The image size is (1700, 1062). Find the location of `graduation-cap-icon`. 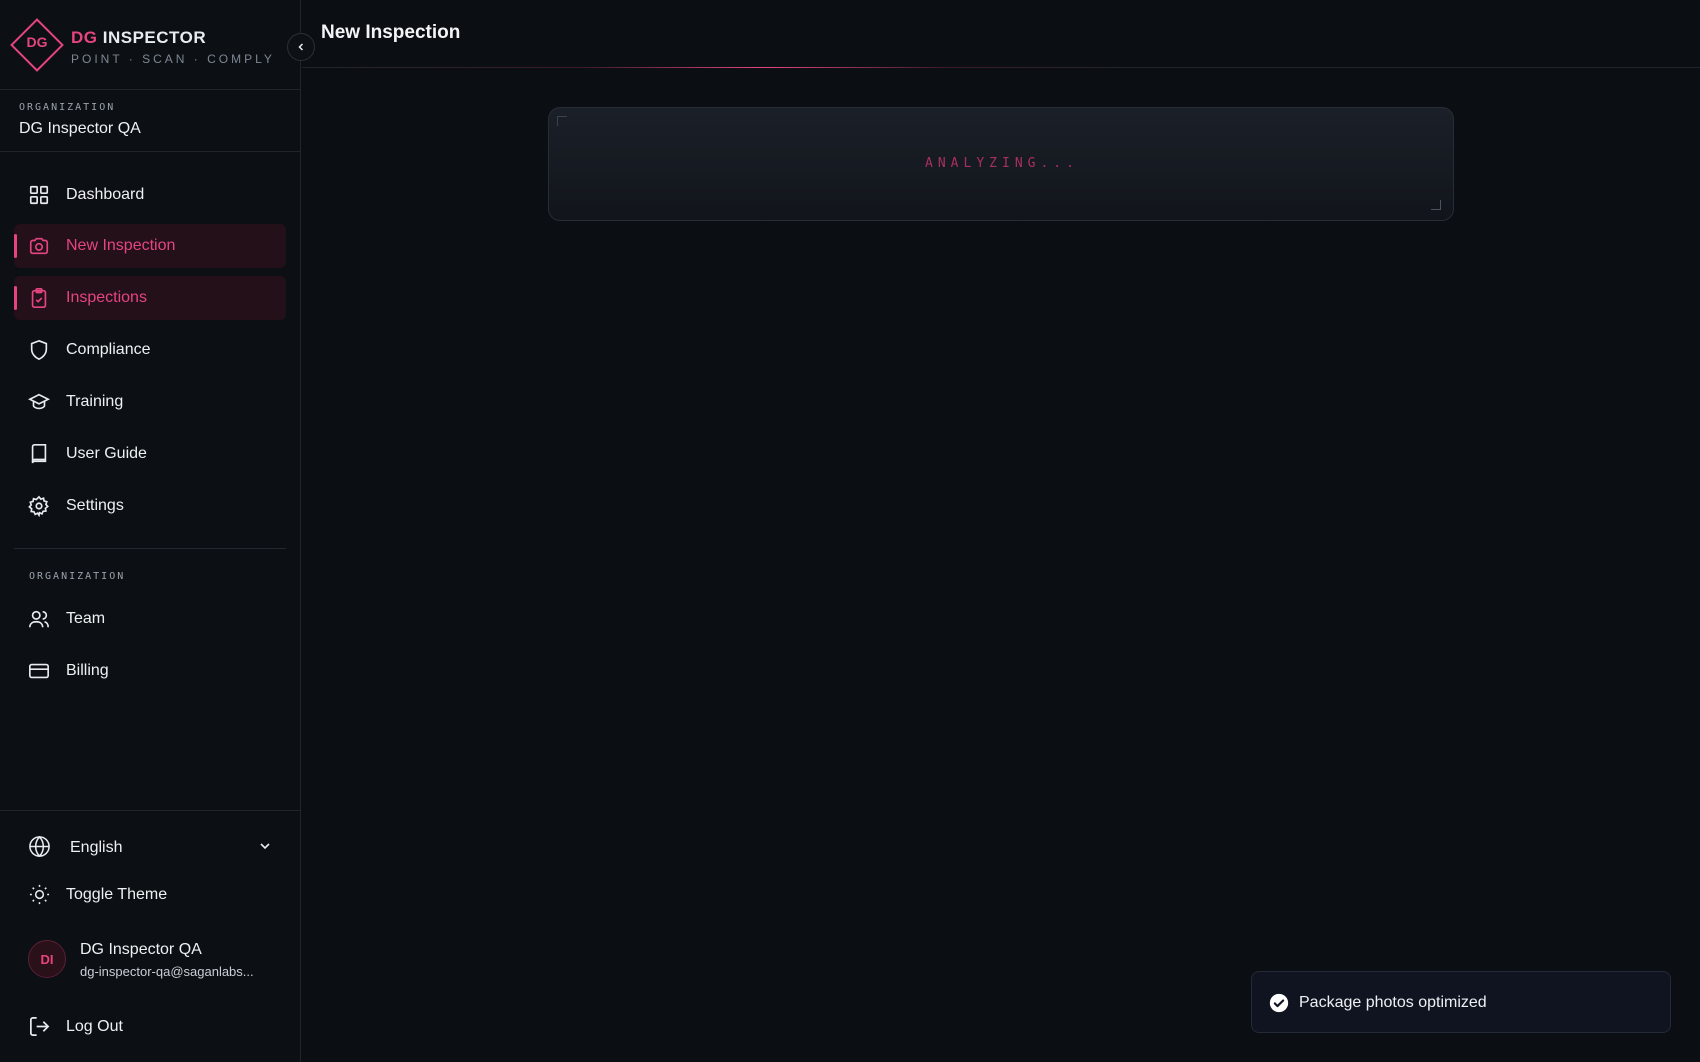

graduation-cap-icon is located at coordinates (39, 401).